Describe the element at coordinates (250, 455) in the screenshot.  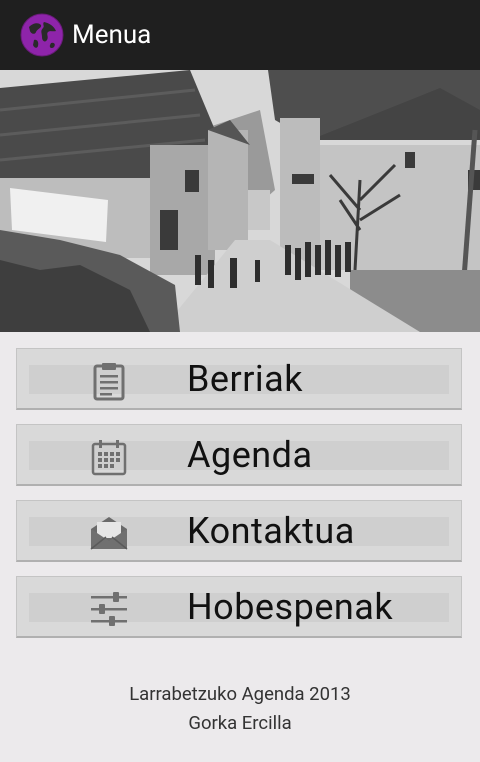
I see `agenda-label: Agenda` at that location.